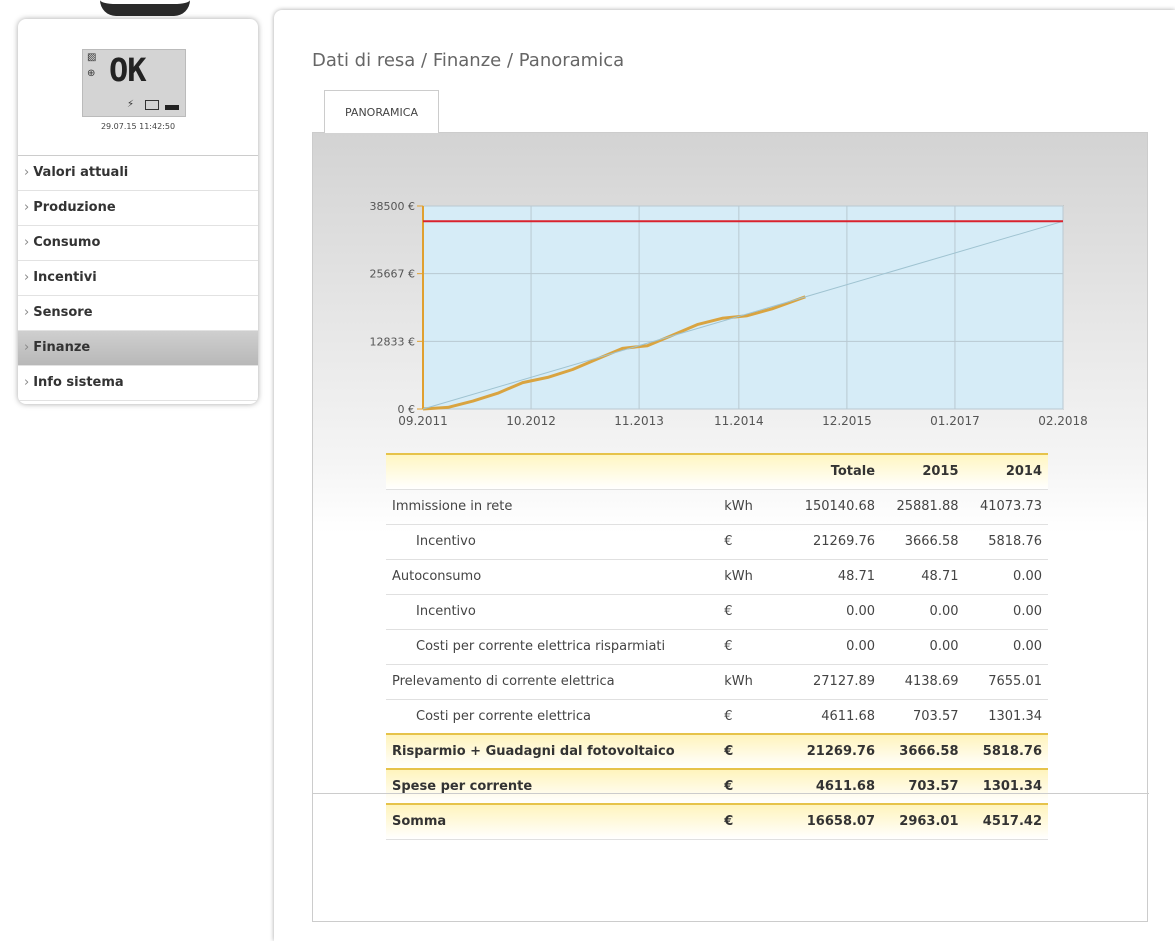 This screenshot has width=1175, height=941. Describe the element at coordinates (552, 786) in the screenshot. I see `cell-label: Spese per corrente` at that location.